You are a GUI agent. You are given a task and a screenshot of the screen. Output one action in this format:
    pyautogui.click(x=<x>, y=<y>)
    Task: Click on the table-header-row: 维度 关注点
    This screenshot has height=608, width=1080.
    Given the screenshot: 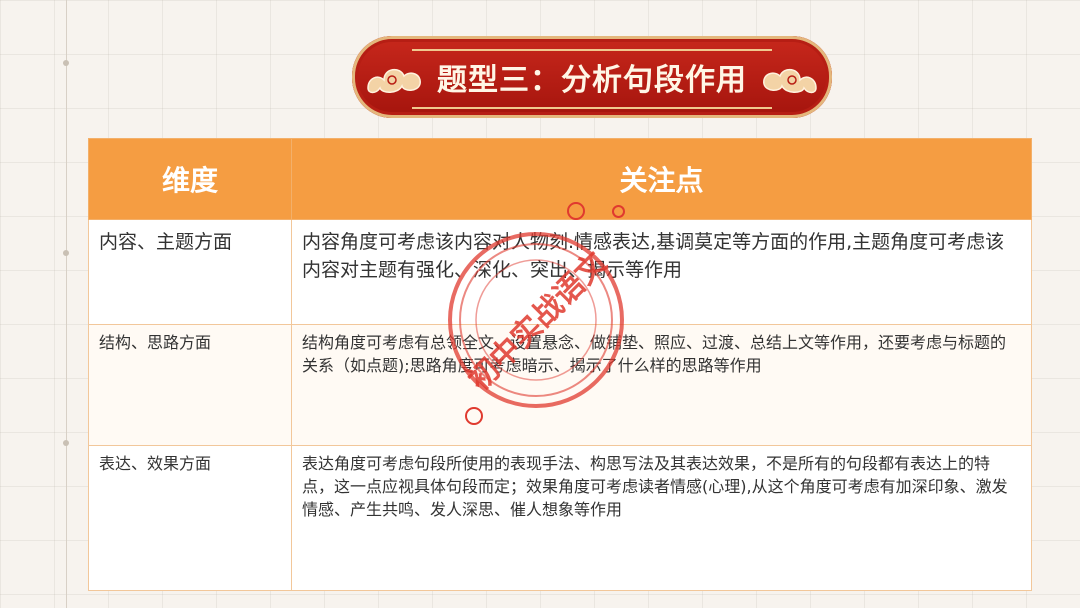 What is the action you would take?
    pyautogui.click(x=560, y=179)
    